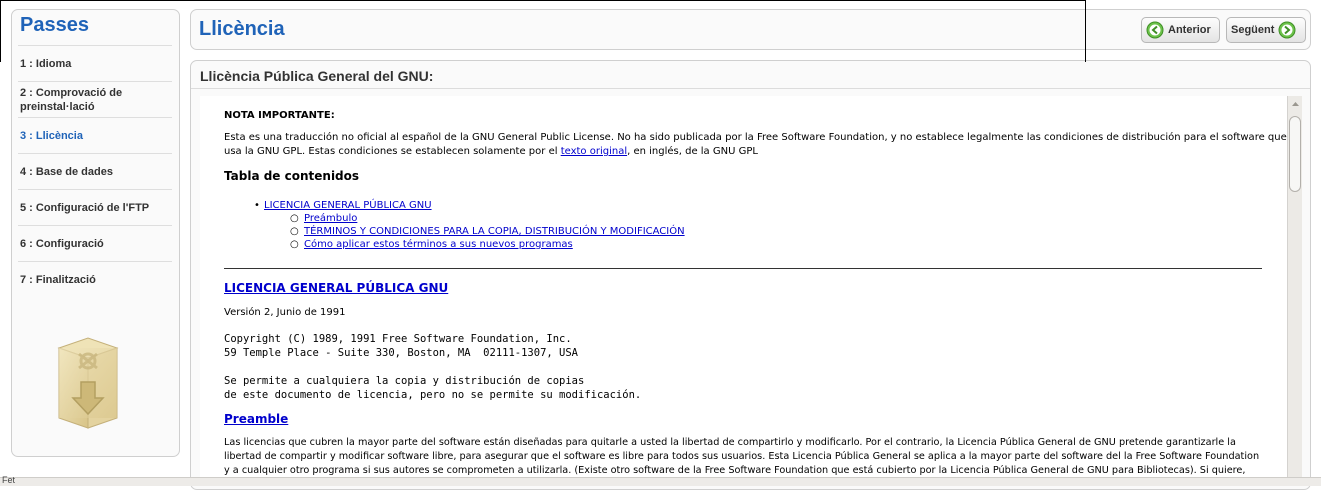  What do you see at coordinates (95, 99) in the screenshot?
I see `step-preinstall-check: 2 : Comprovació de preinstal·lació` at bounding box center [95, 99].